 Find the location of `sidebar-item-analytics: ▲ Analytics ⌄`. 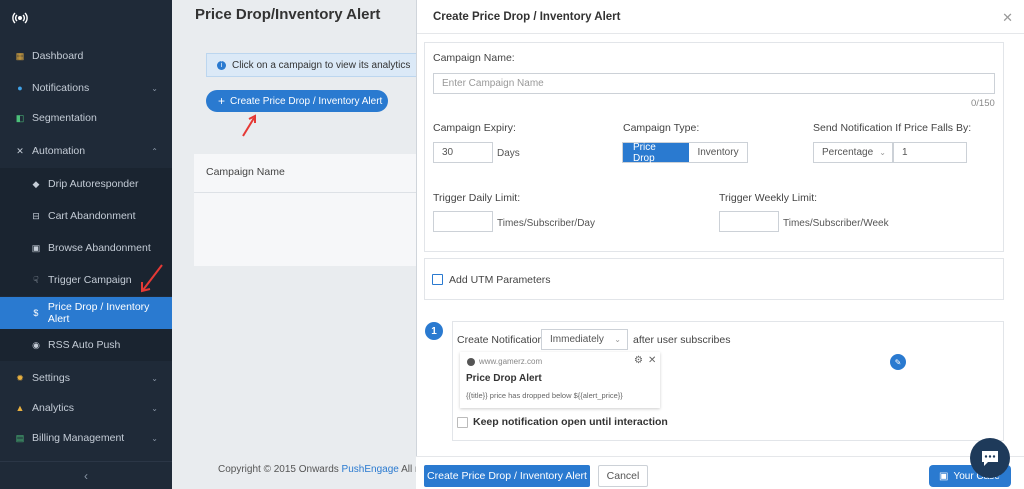

sidebar-item-analytics: ▲ Analytics ⌄ is located at coordinates (86, 408).